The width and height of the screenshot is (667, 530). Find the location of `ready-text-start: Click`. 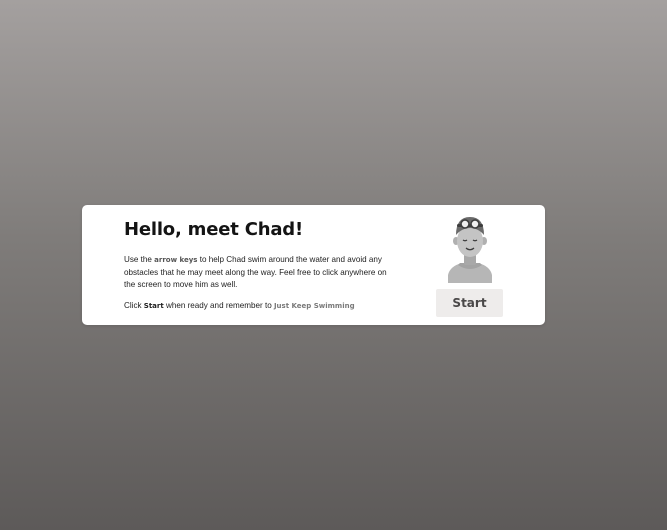

ready-text-start: Click is located at coordinates (134, 305).